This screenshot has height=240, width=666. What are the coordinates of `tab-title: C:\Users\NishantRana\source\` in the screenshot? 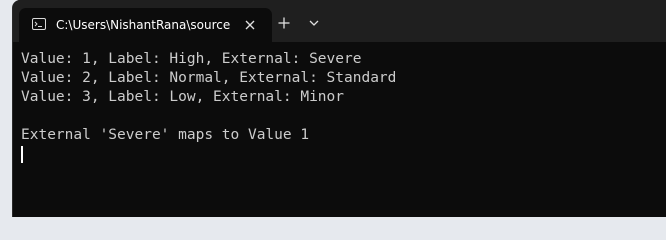 It's located at (143, 25).